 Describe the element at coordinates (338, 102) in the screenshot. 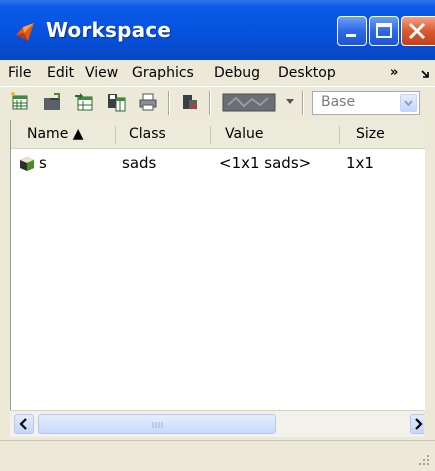

I see `stack-select-value: Base` at that location.